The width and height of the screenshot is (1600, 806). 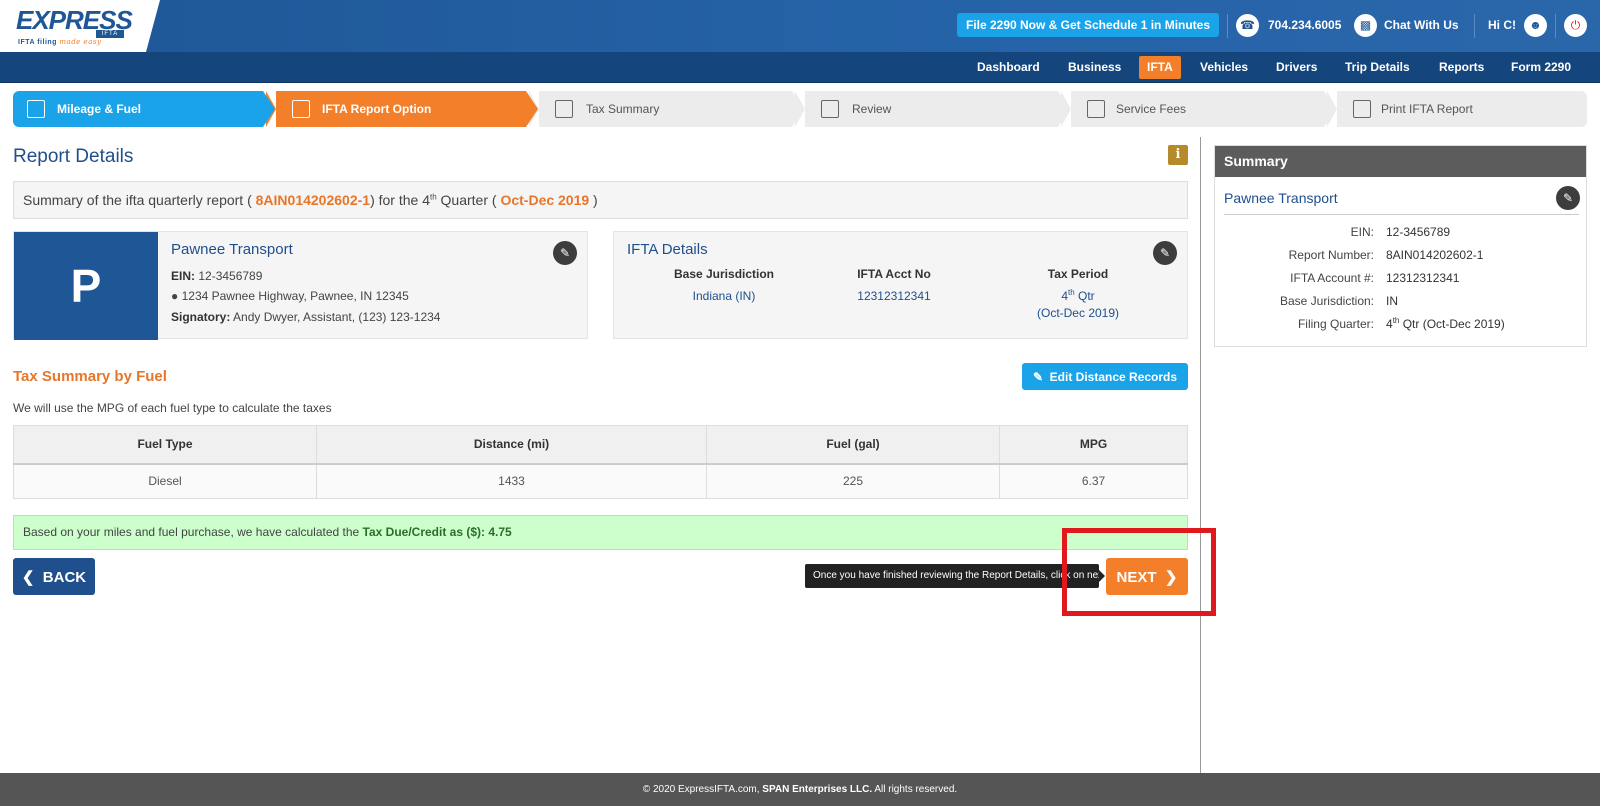 I want to click on step-tax-summary: Tax Summary, so click(x=666, y=109).